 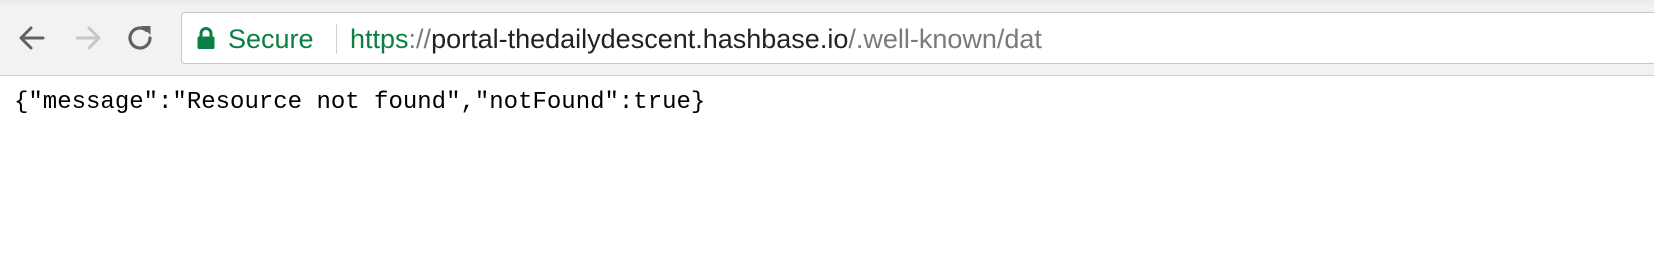 I want to click on arrow-left-icon, so click(x=32, y=38).